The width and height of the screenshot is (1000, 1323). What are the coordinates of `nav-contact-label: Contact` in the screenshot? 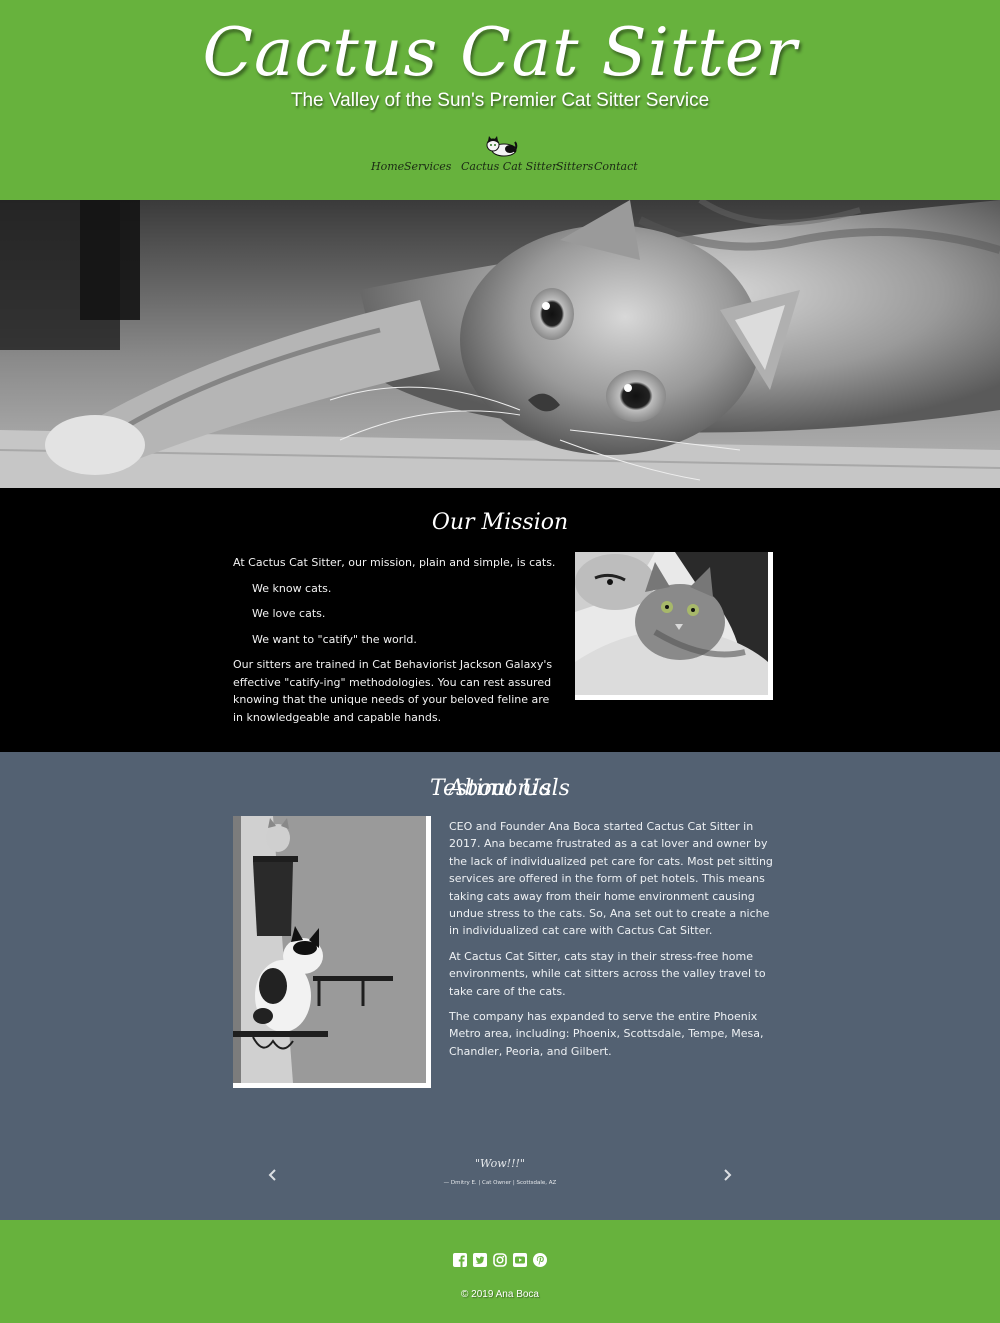 It's located at (616, 166).